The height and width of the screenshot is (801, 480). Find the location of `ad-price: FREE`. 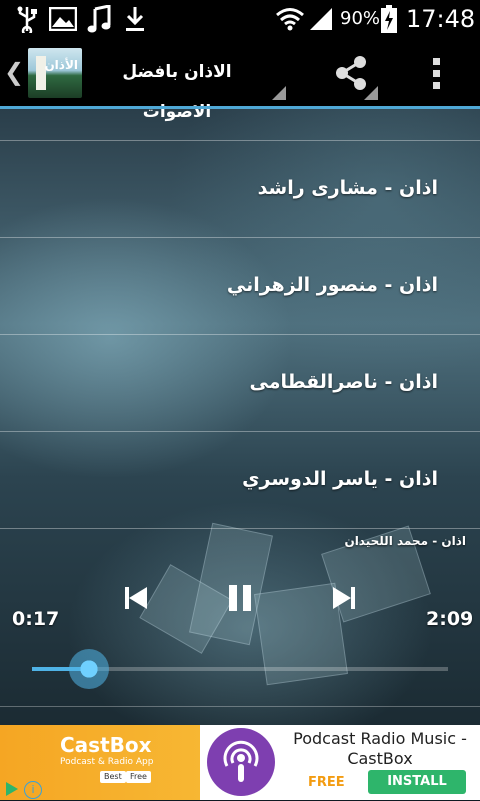

ad-price: FREE is located at coordinates (326, 782).